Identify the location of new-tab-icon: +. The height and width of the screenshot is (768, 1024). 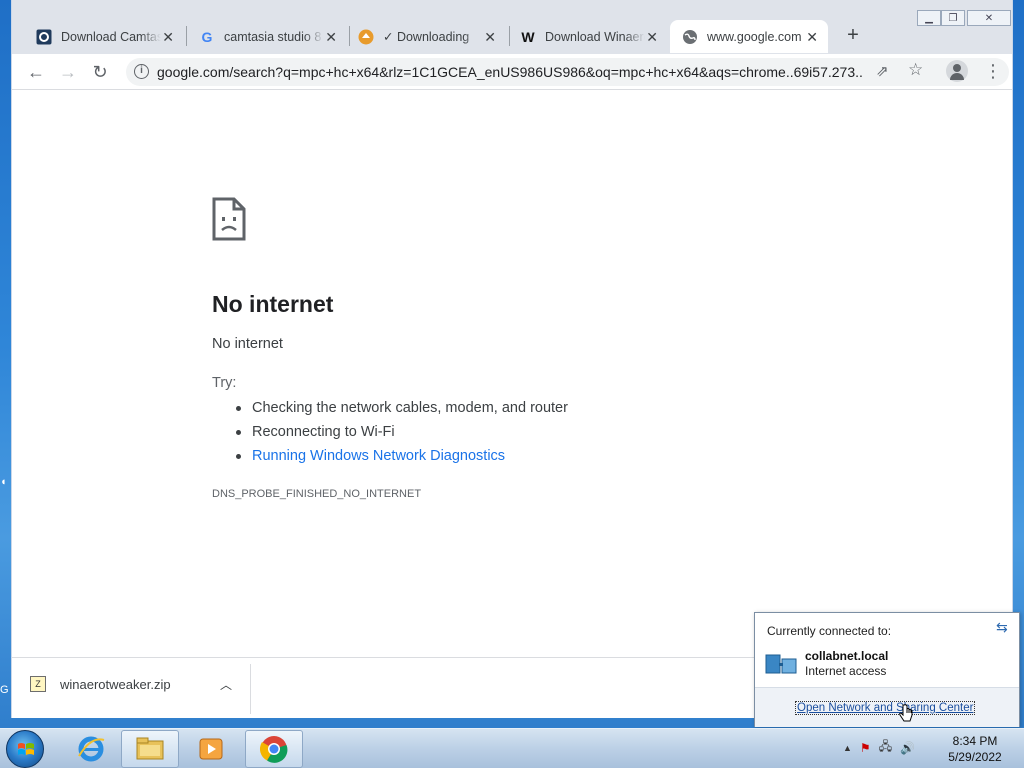
(853, 35).